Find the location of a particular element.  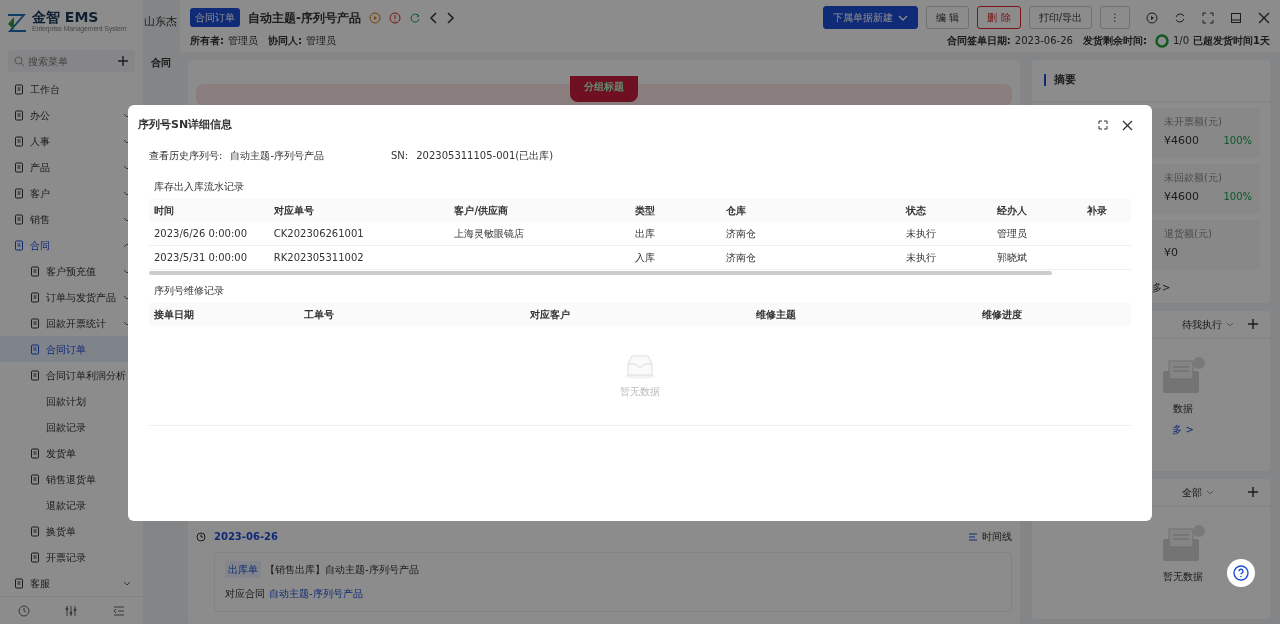

column-header: 时间 is located at coordinates (164, 210).